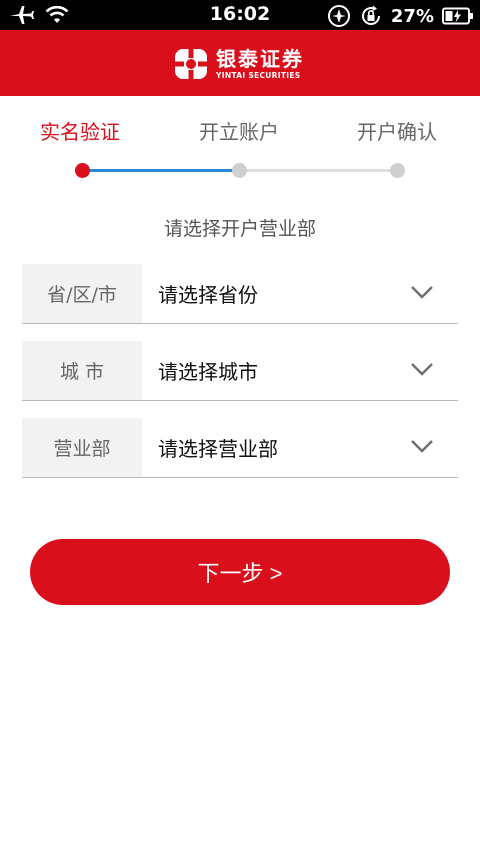 The image size is (480, 853). Describe the element at coordinates (412, 16) in the screenshot. I see `battery-percent: 27%` at that location.